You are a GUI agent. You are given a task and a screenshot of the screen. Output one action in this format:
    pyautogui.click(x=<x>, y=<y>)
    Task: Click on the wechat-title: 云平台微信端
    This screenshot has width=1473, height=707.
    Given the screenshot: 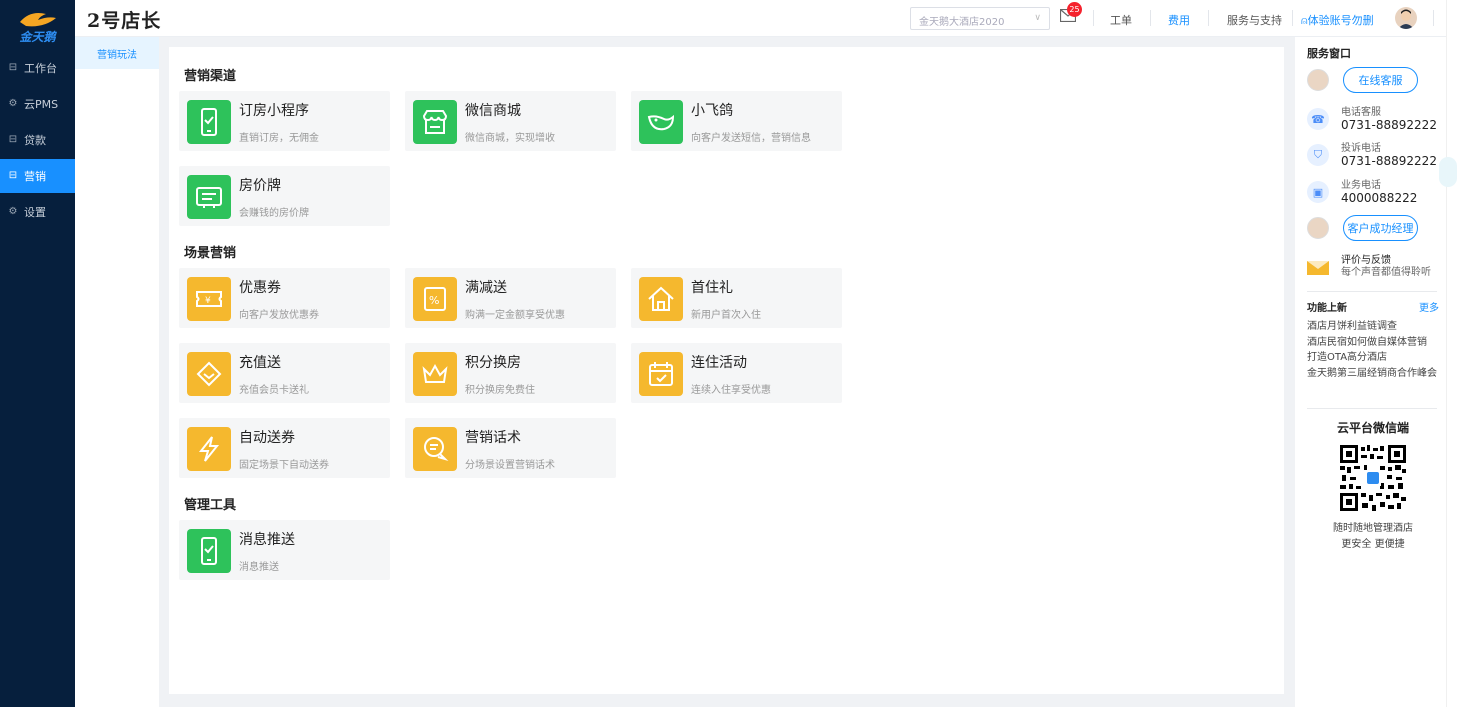 What is the action you would take?
    pyautogui.click(x=1372, y=428)
    